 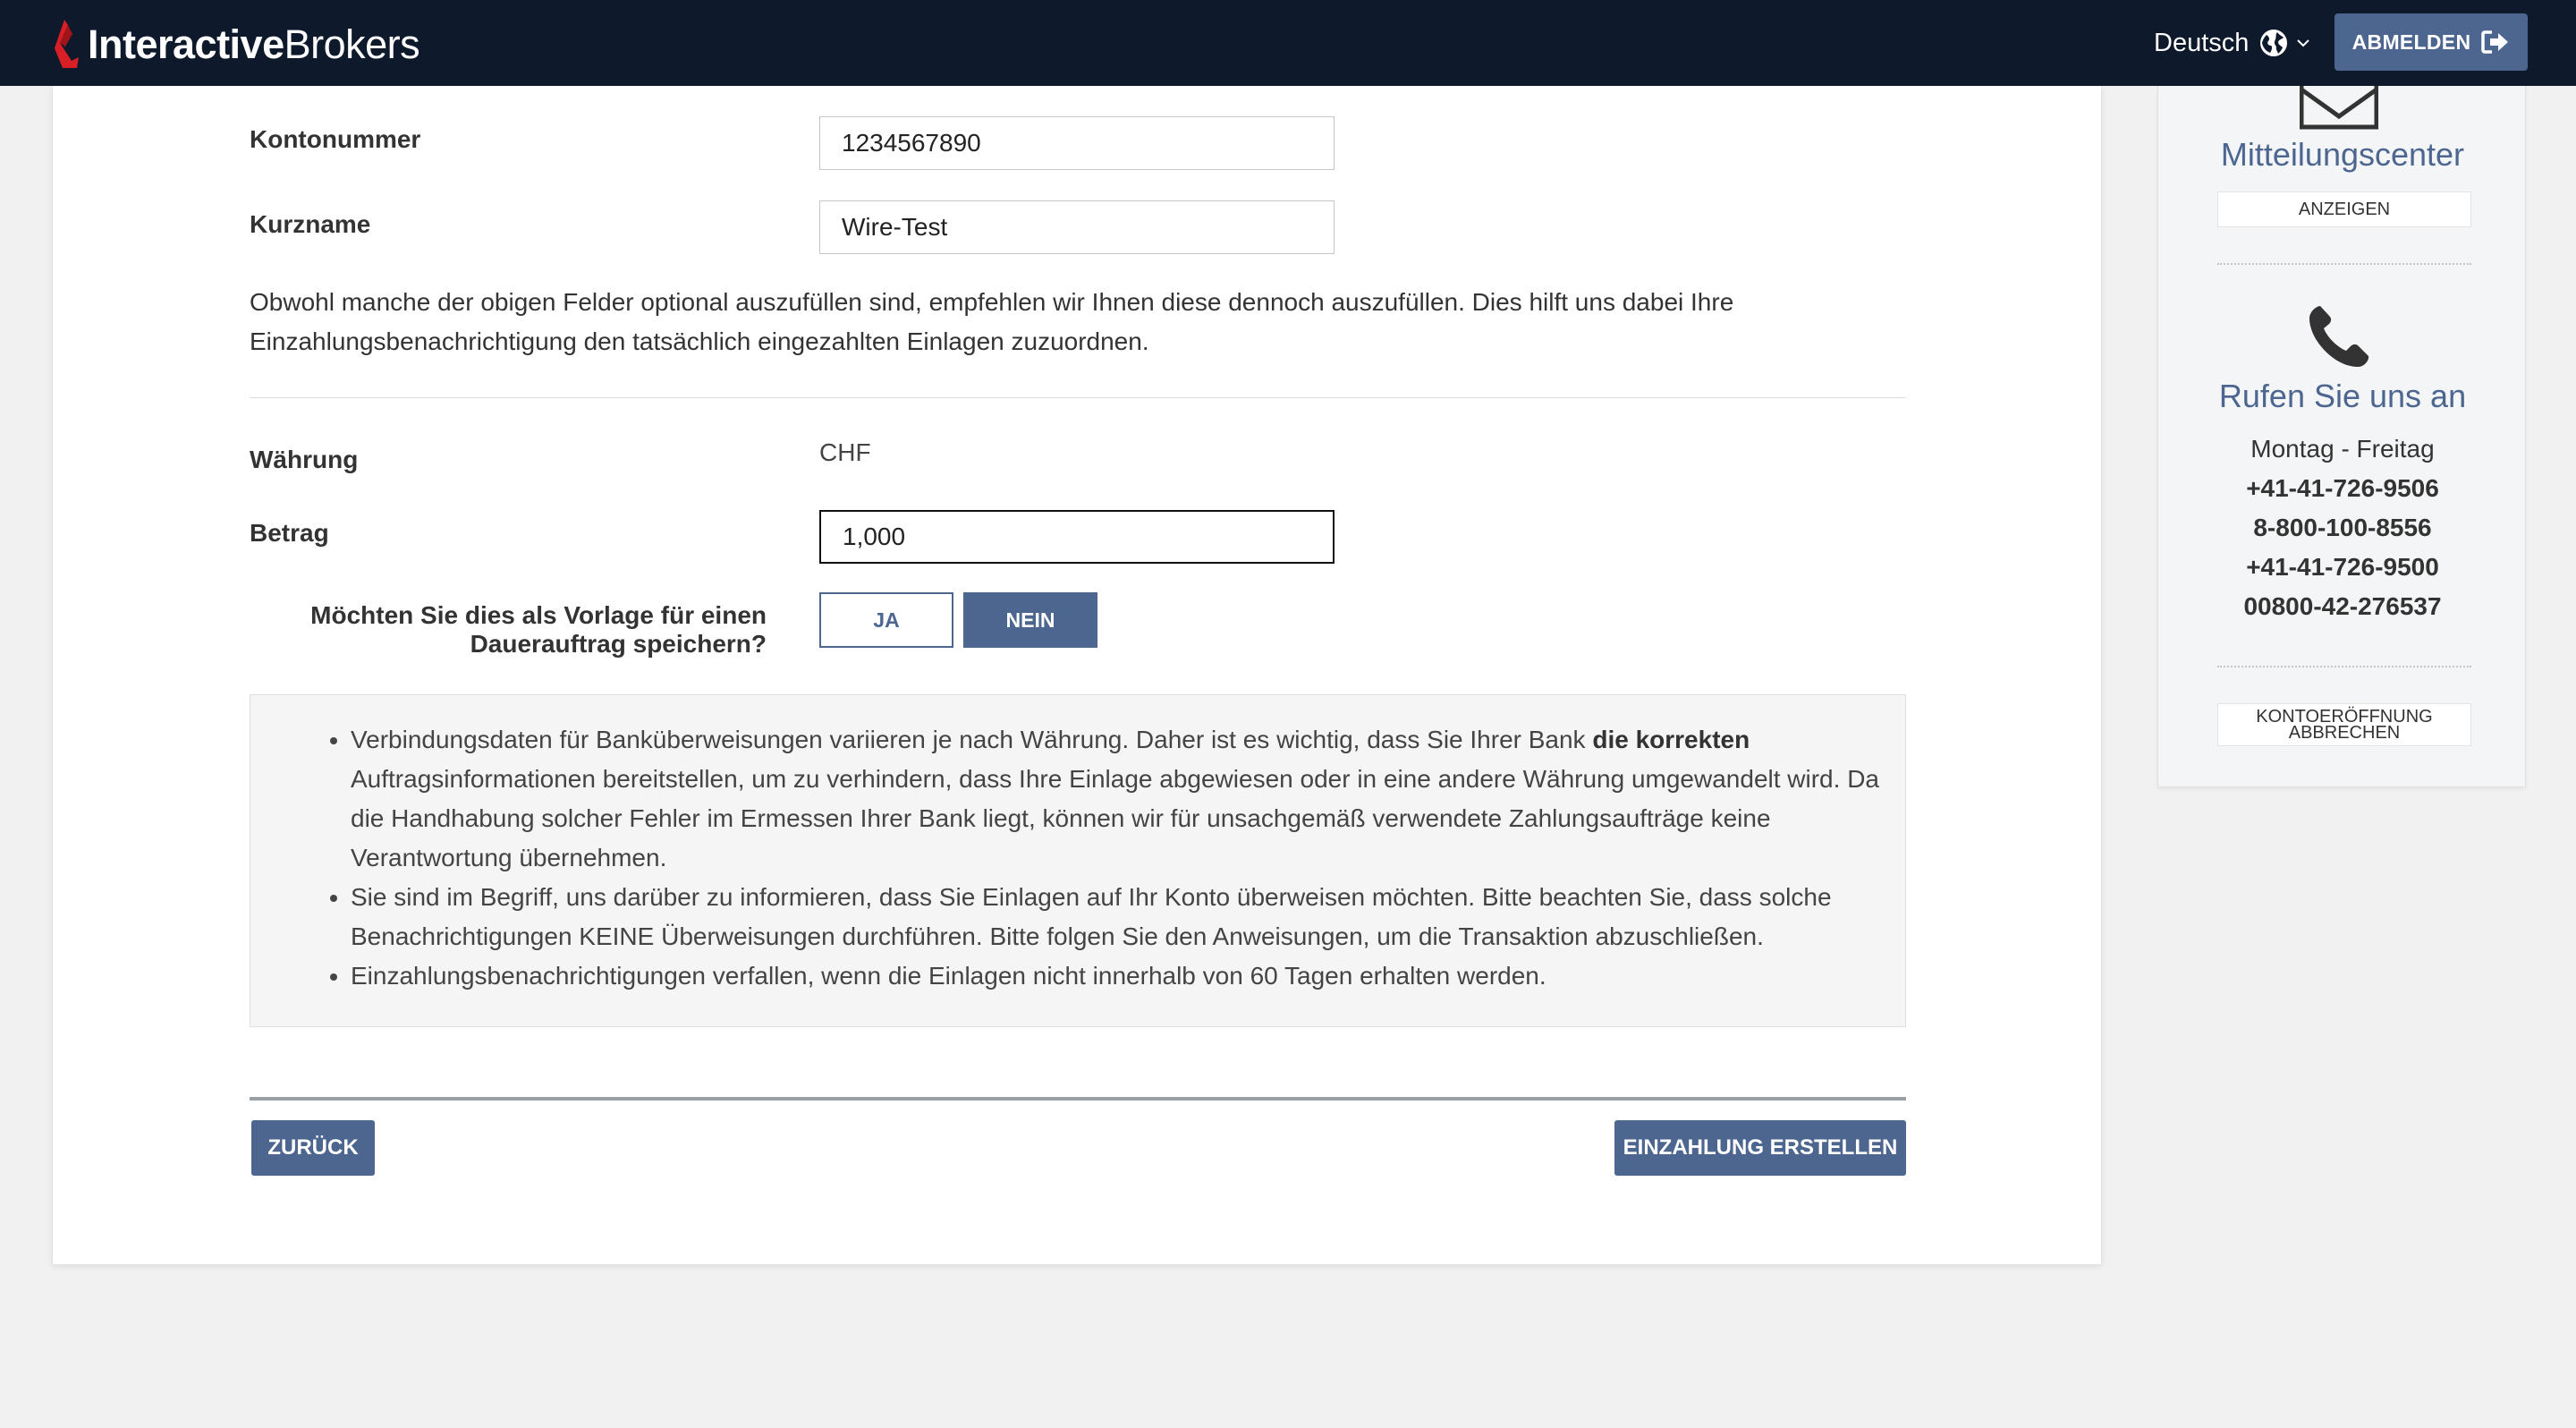 I want to click on logo-text-bold: Interactive, so click(x=186, y=44).